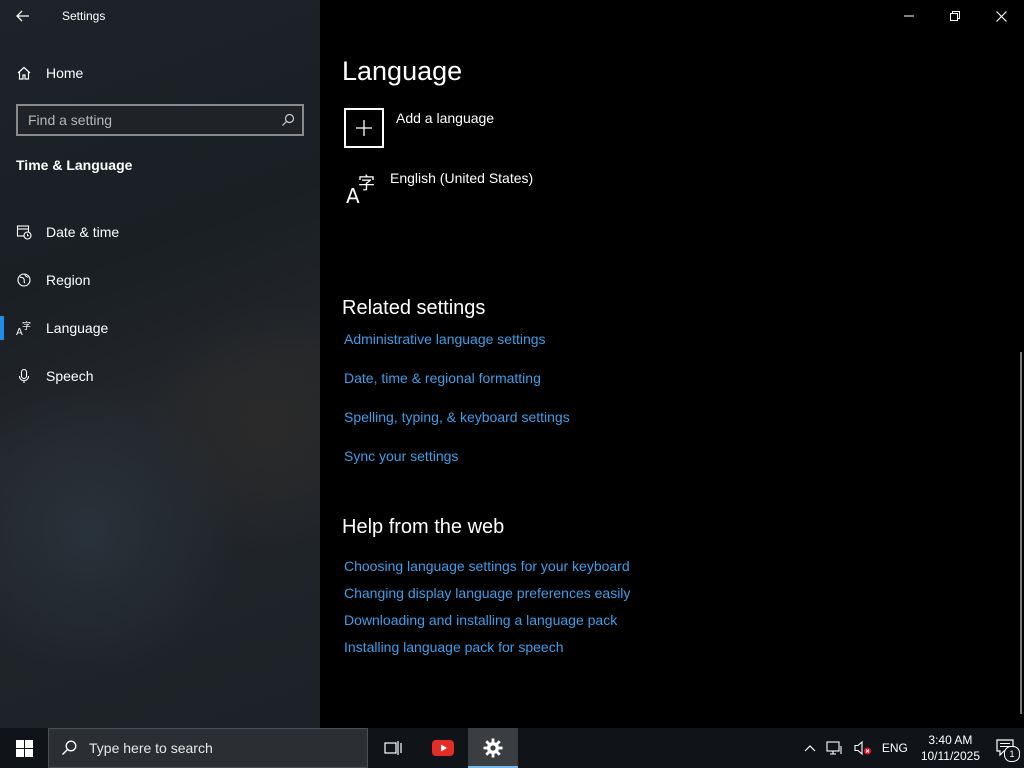 The height and width of the screenshot is (768, 1024). What do you see at coordinates (438, 188) in the screenshot?
I see `installed-language-item: A字 English (United States)` at bounding box center [438, 188].